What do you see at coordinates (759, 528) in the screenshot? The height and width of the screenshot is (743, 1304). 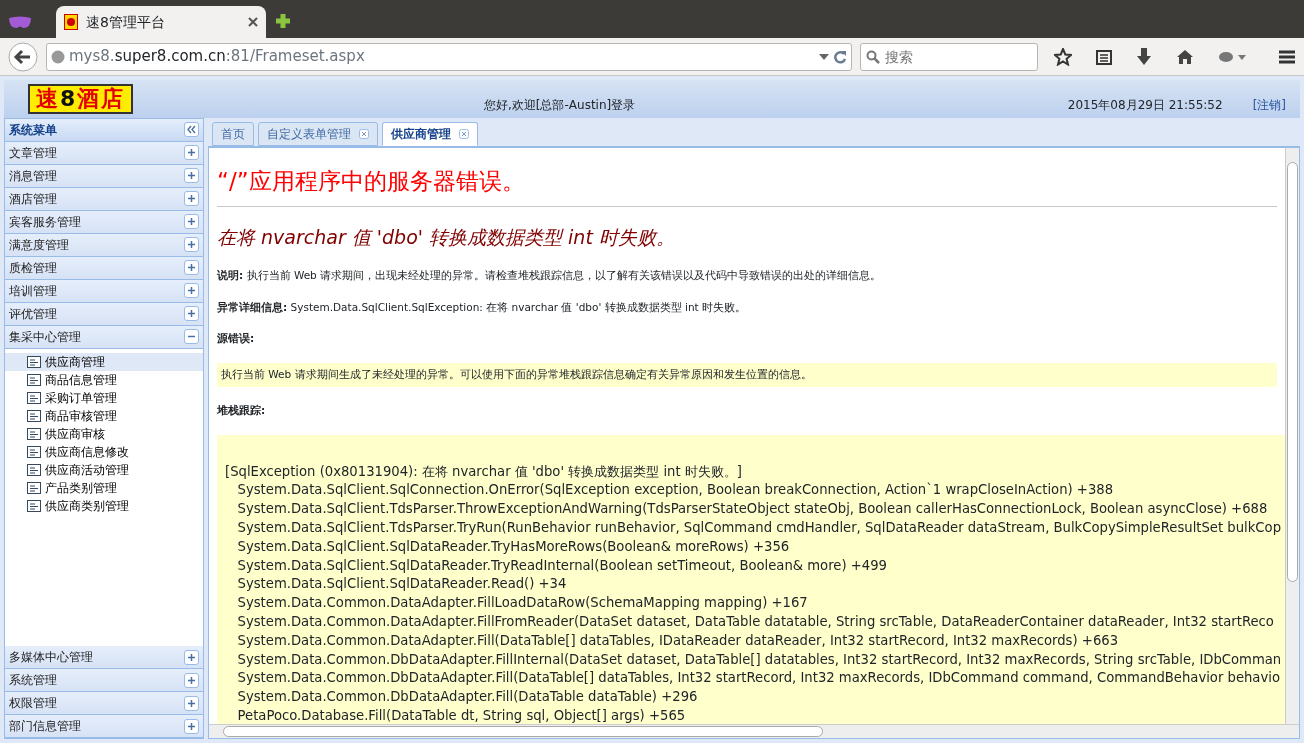 I see `stack-trace-line: System.Data.SqlClient.TdsParser.TryRun(RunBehavior runBehavior, SqlCommand cmdHandler, SqlDataReader dataStream, BulkCopySimpleResultSet bulkCop` at bounding box center [759, 528].